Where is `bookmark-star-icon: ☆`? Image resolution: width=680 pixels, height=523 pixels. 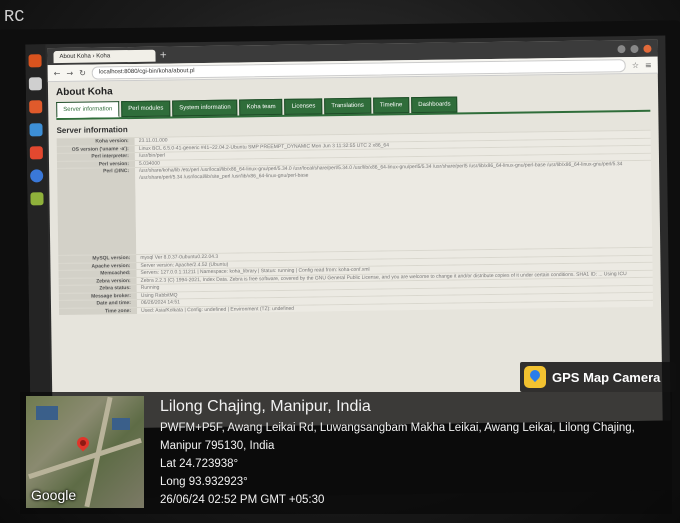 bookmark-star-icon: ☆ is located at coordinates (635, 64).